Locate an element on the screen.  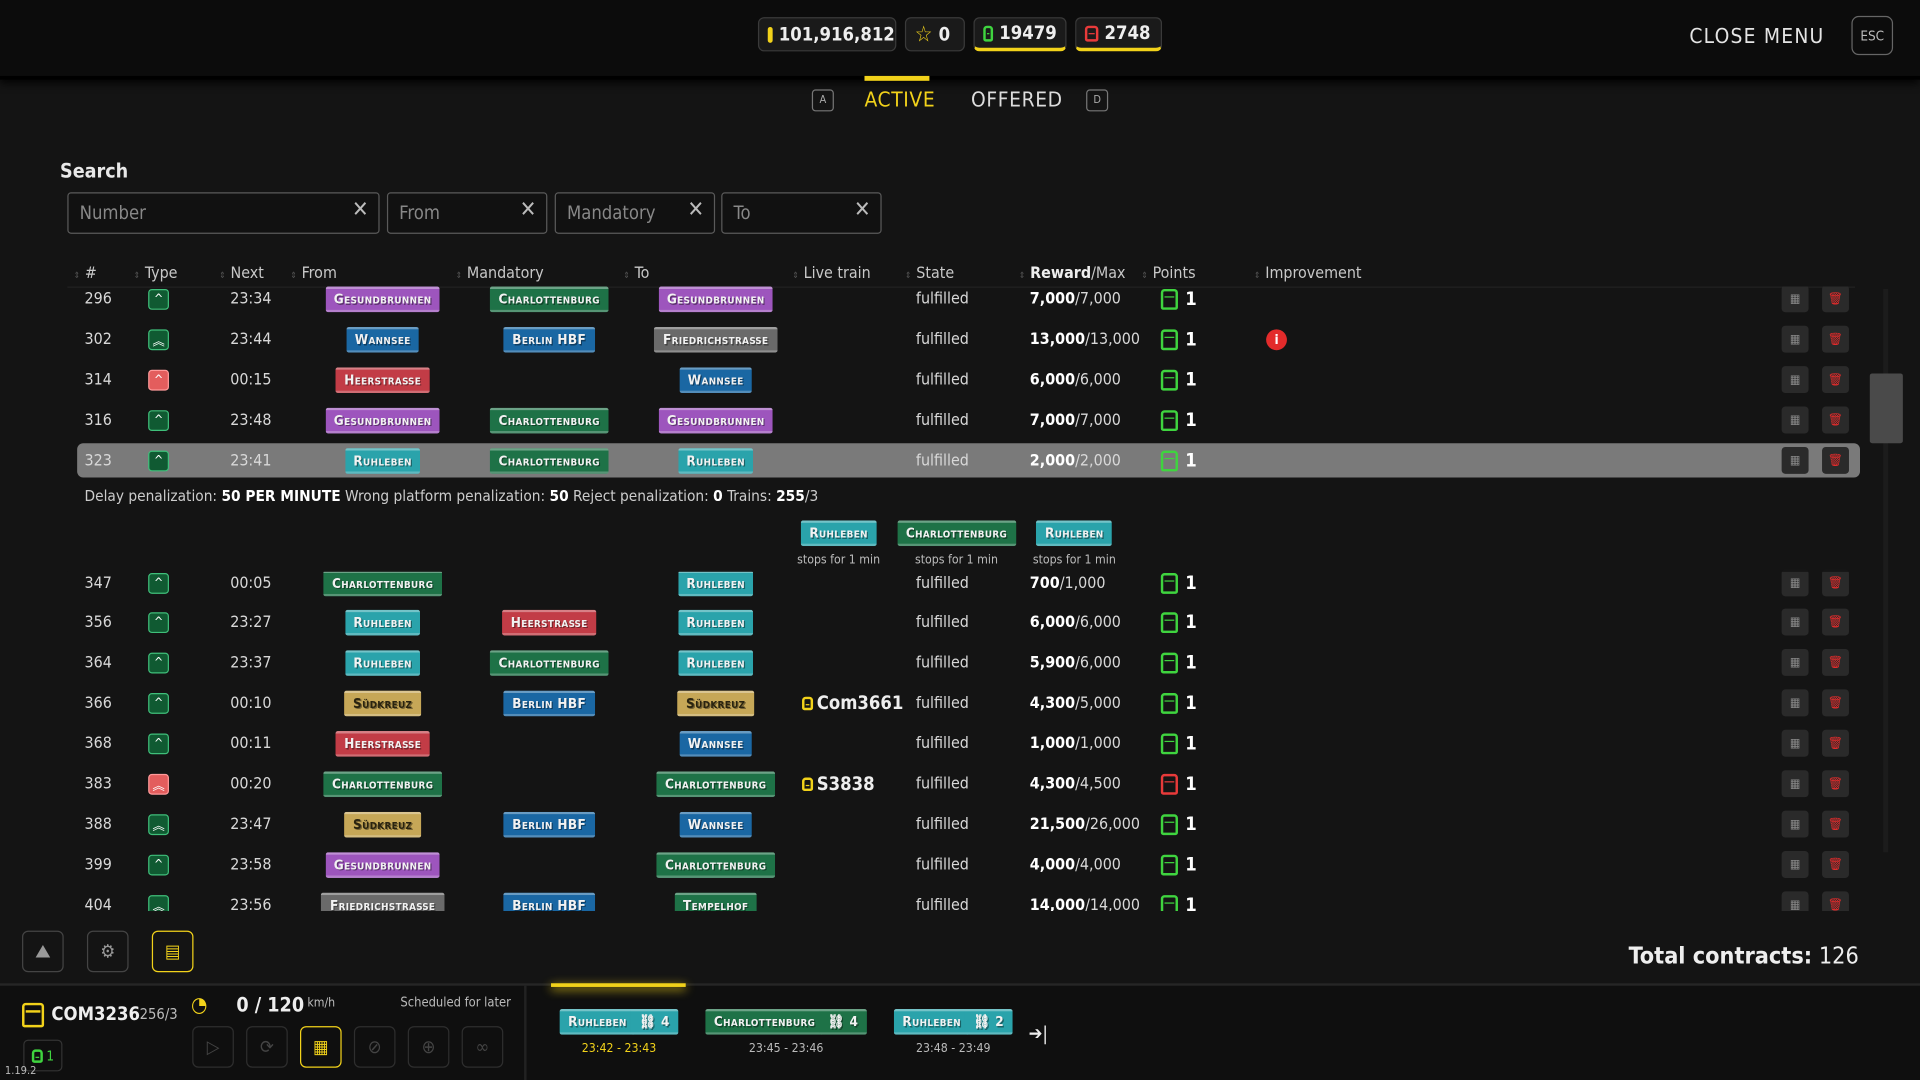
train-stop: Ruhleben ⛓ 4 23:42 - 23:43 is located at coordinates (619, 1032).